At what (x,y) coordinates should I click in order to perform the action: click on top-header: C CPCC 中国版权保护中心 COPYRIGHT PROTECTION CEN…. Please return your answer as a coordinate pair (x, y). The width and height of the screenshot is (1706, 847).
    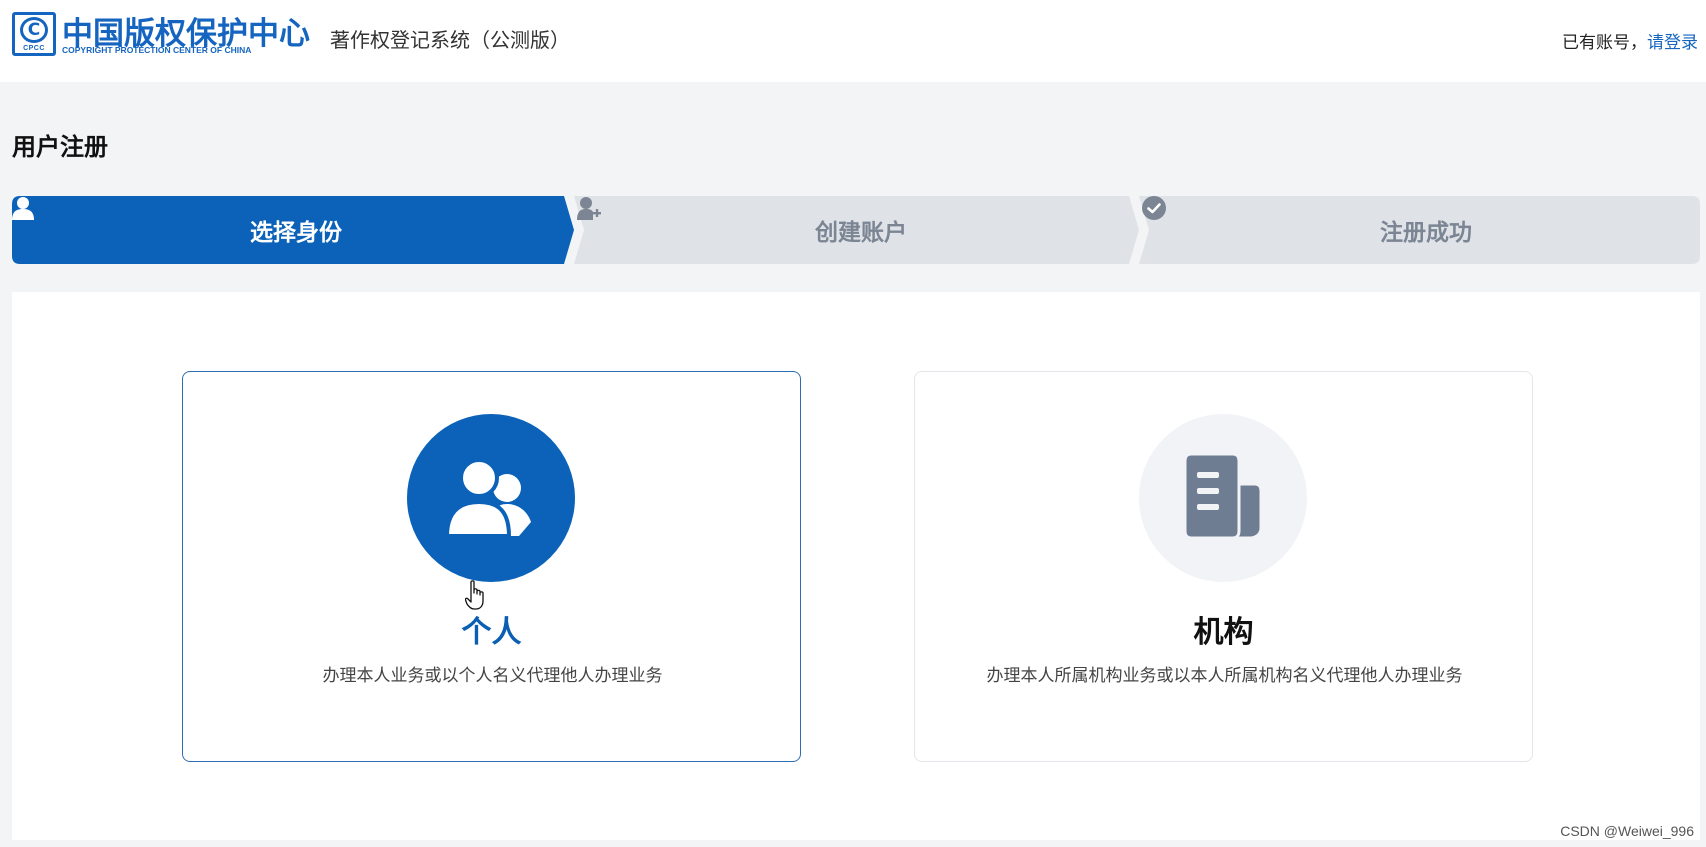
    Looking at the image, I should click on (853, 41).